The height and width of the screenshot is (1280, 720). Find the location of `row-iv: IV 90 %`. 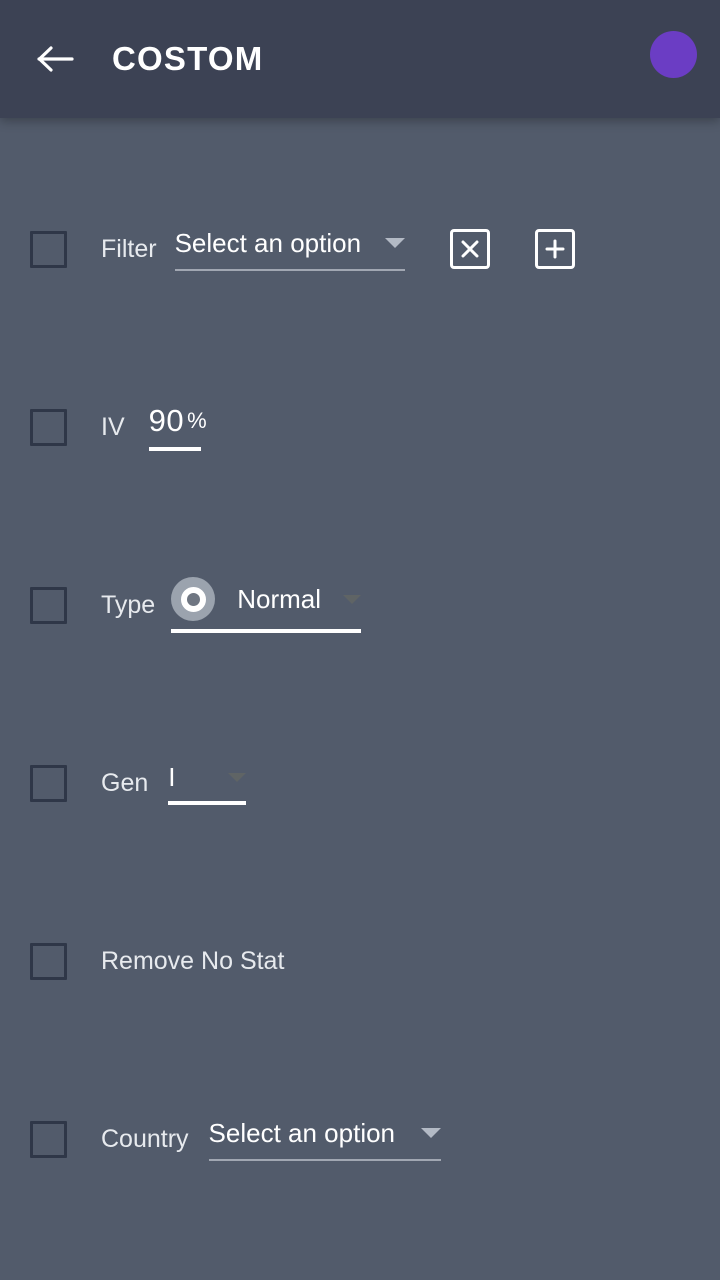

row-iv: IV 90 % is located at coordinates (360, 427).